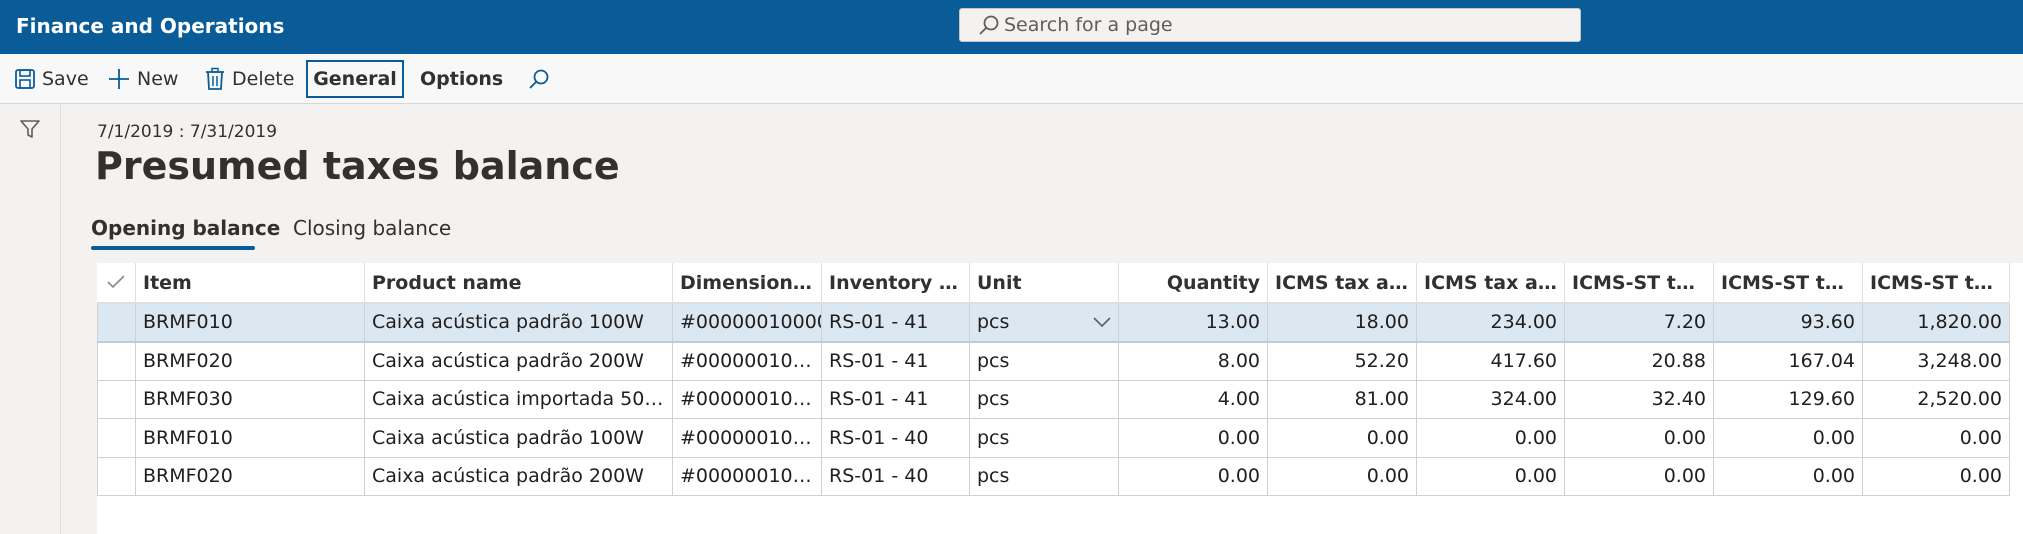  Describe the element at coordinates (355, 79) in the screenshot. I see `tab-general: General` at that location.